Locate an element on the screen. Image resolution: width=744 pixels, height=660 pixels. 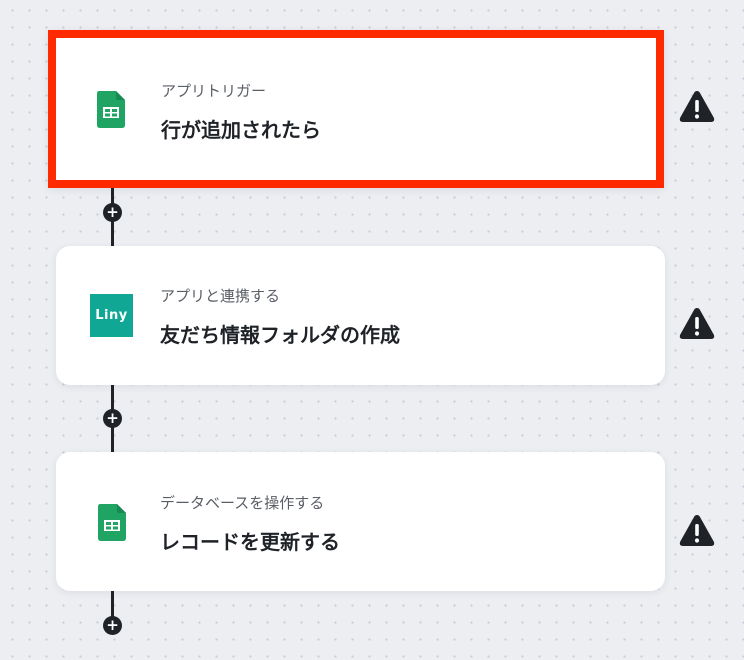
liny-logo-text: Liny is located at coordinates (111, 315).